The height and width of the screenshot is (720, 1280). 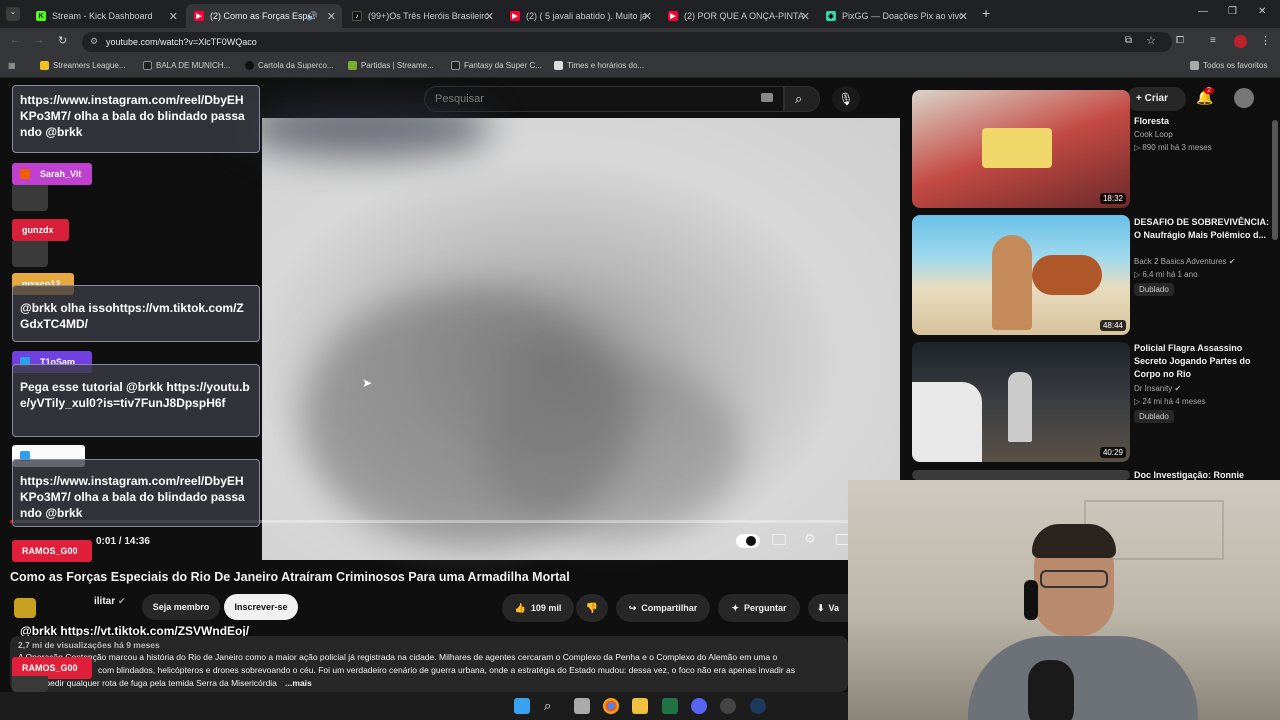 What do you see at coordinates (663, 608) in the screenshot?
I see `share-button: ↪ Compartilhar` at bounding box center [663, 608].